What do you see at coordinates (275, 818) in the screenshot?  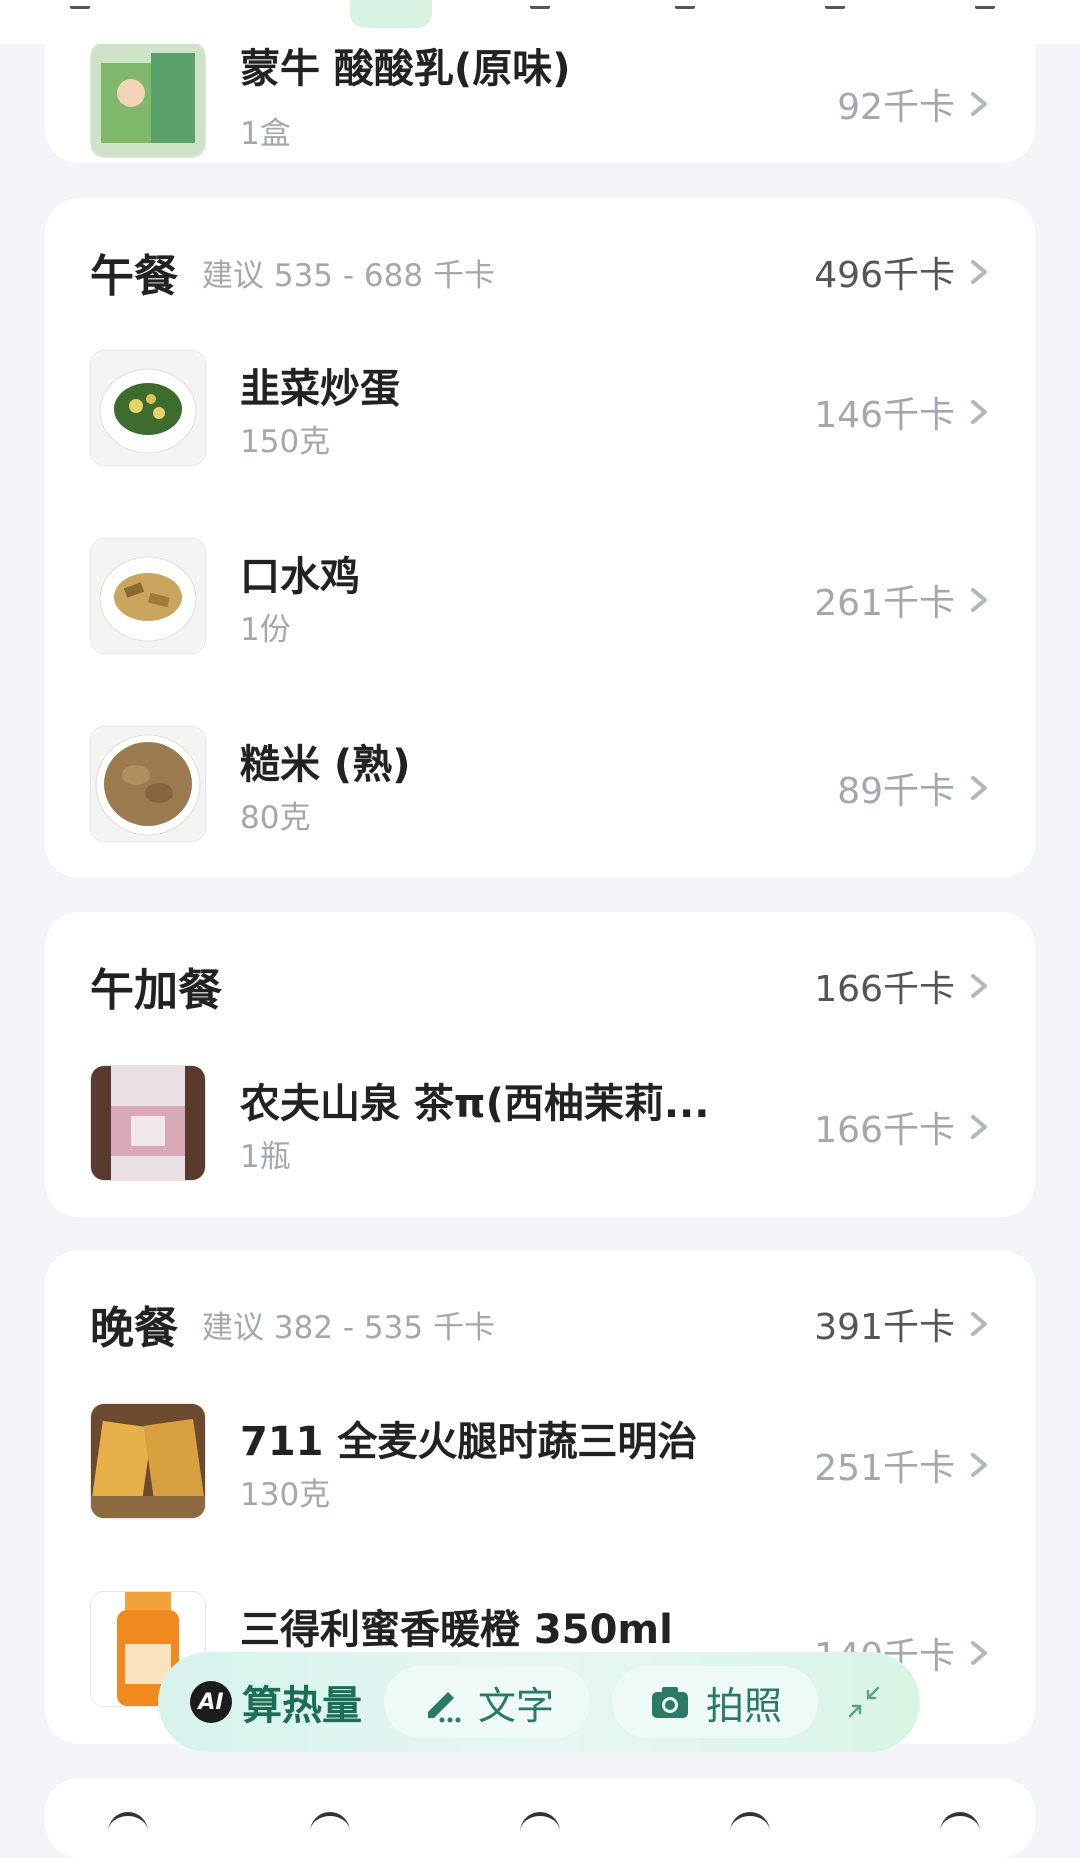 I see `food-quantity: 80克` at bounding box center [275, 818].